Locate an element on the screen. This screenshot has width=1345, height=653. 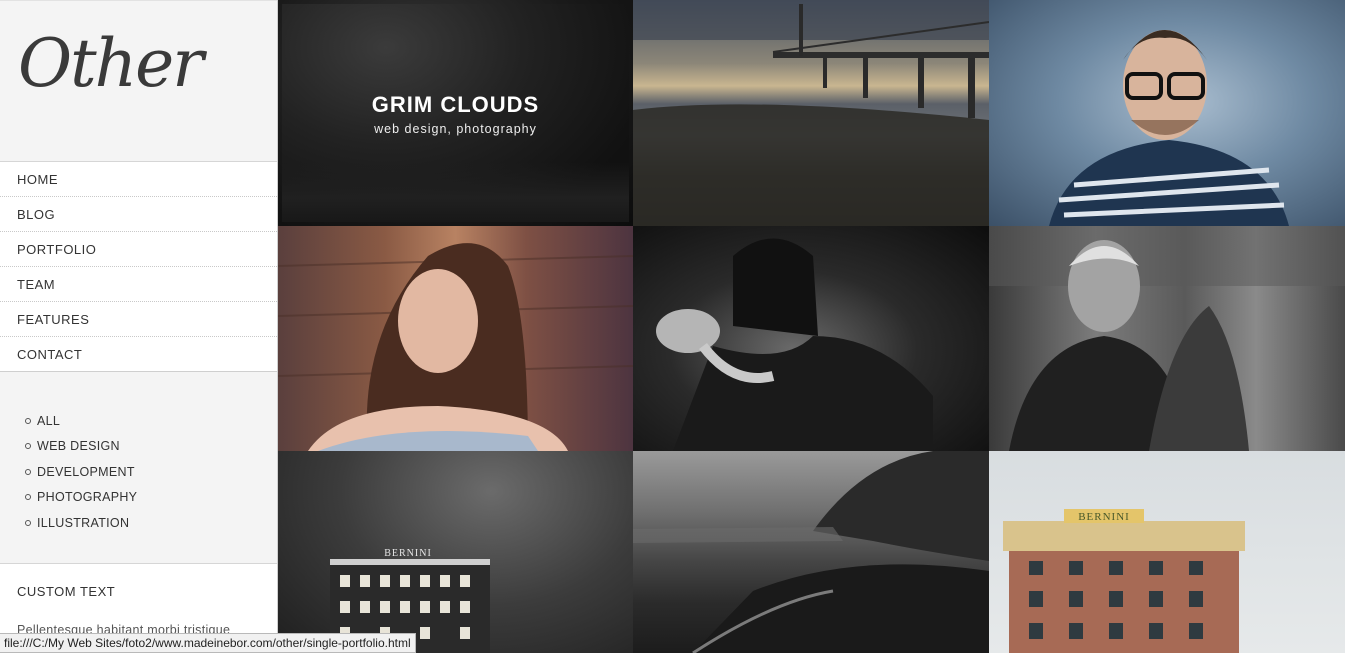
nav-item-blog: BLOG is located at coordinates (138, 214).